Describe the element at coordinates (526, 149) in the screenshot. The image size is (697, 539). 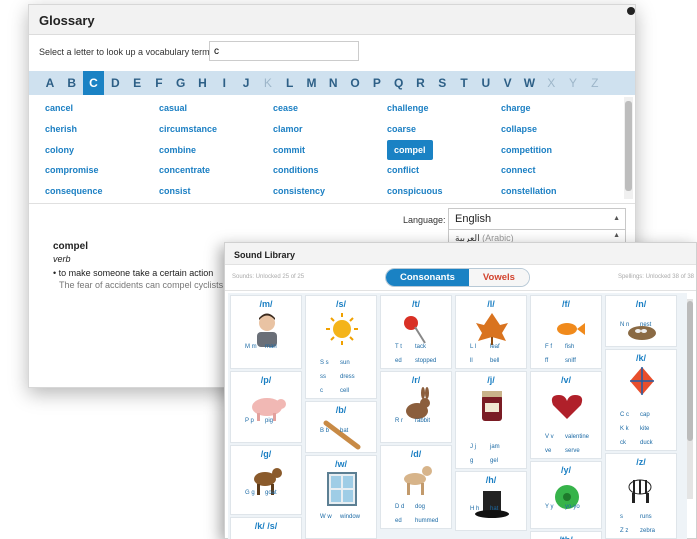
I see `term-label: competition` at that location.